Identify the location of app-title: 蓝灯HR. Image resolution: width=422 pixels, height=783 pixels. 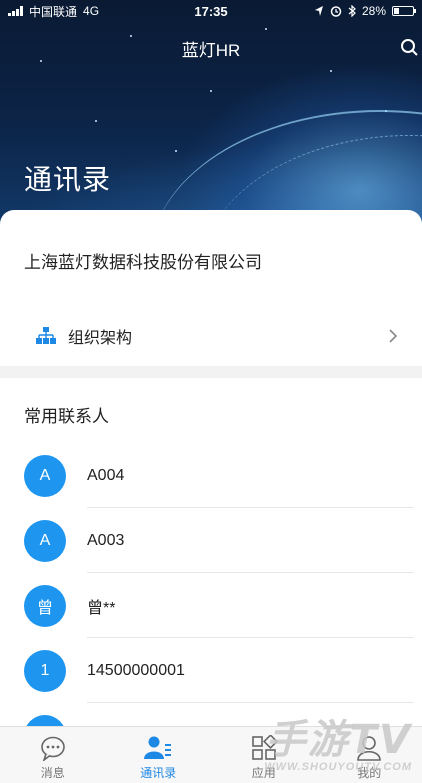
(211, 50).